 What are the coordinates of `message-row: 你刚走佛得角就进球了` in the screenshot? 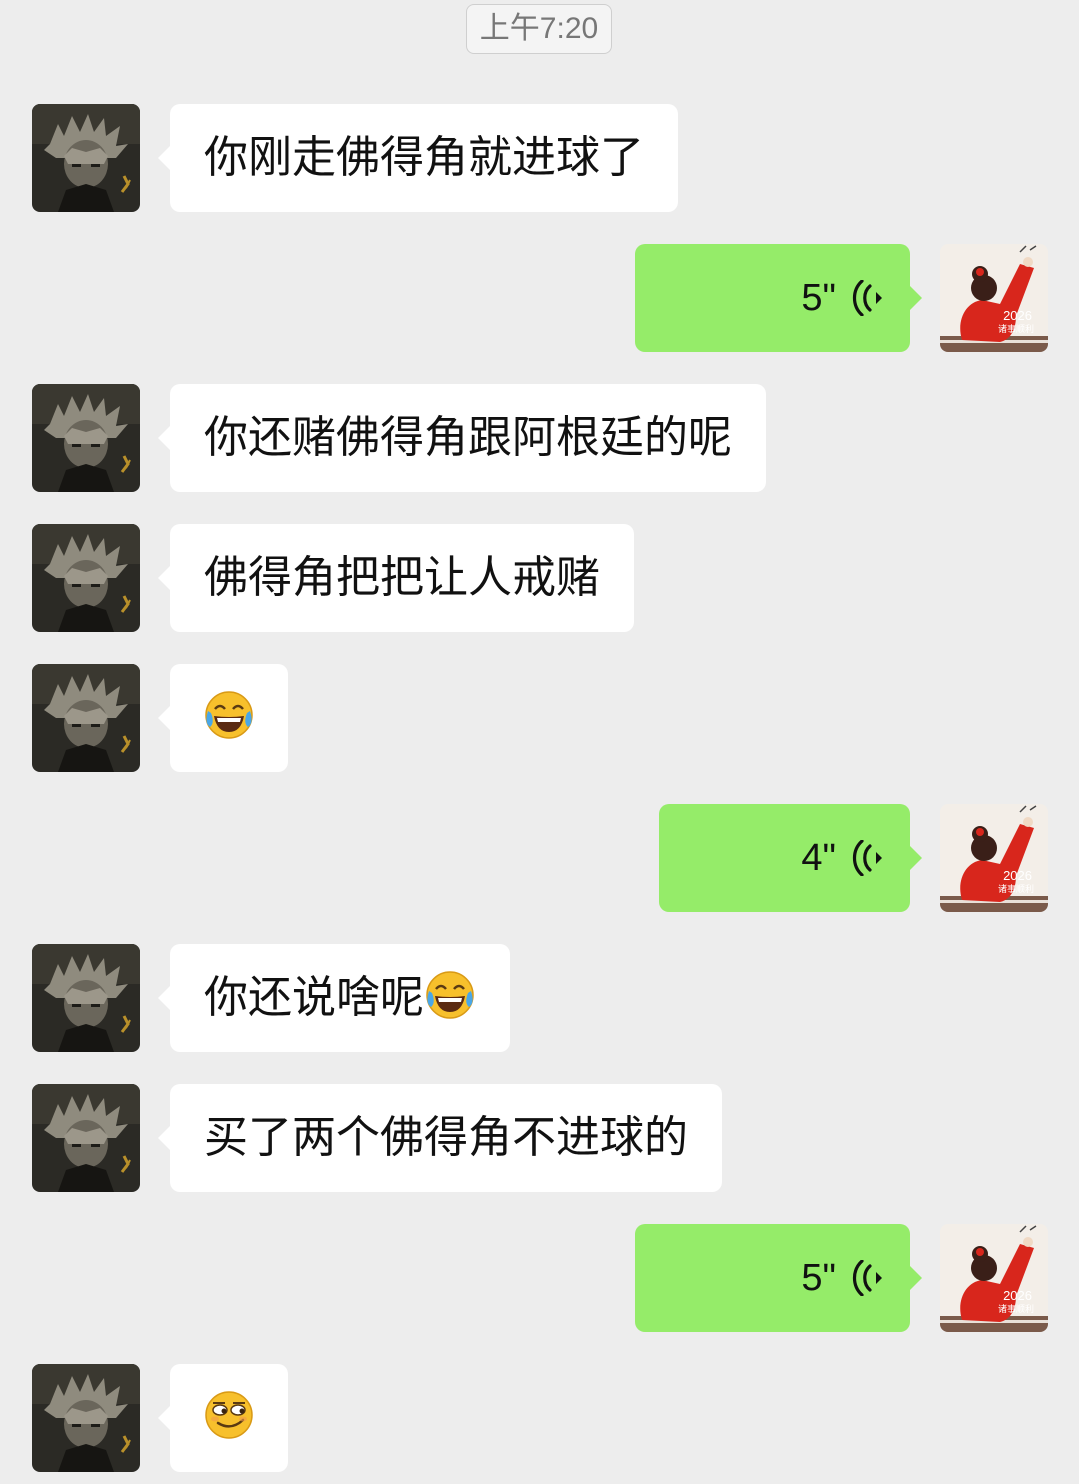 It's located at (539, 158).